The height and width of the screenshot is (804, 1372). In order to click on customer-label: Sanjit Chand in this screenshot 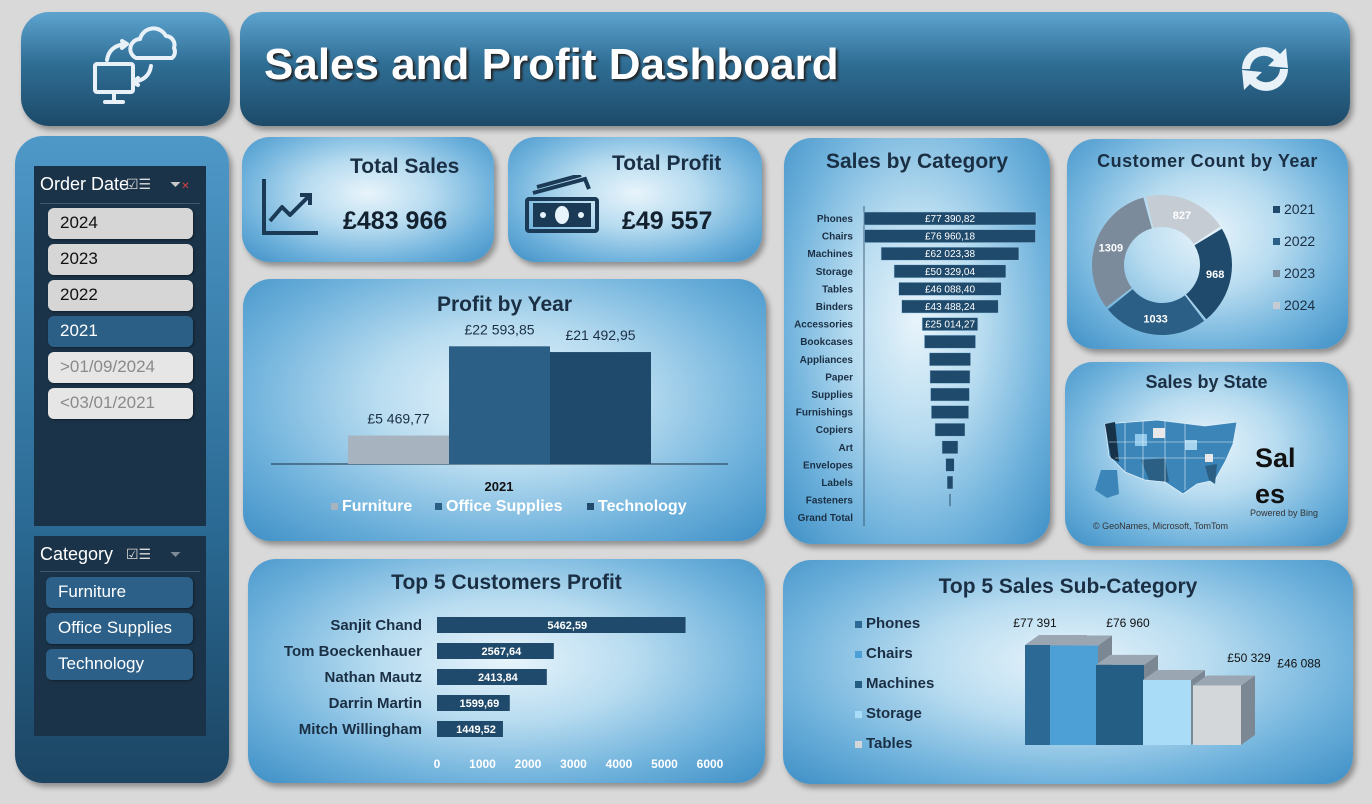, I will do `click(376, 625)`.